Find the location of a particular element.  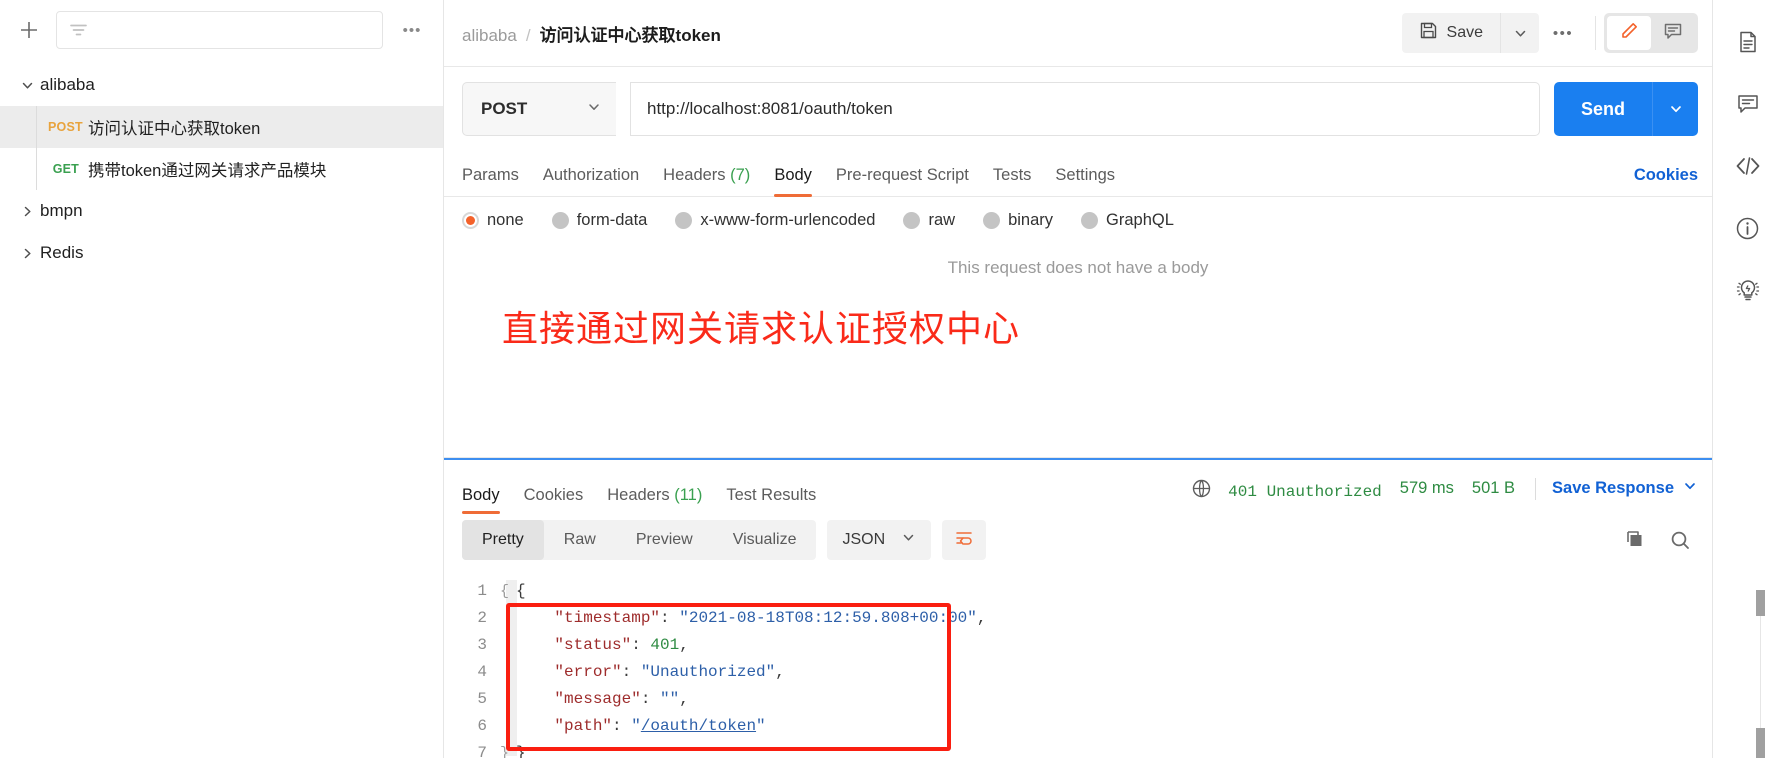

response-tab-cookies: Cookies is located at coordinates (554, 500).